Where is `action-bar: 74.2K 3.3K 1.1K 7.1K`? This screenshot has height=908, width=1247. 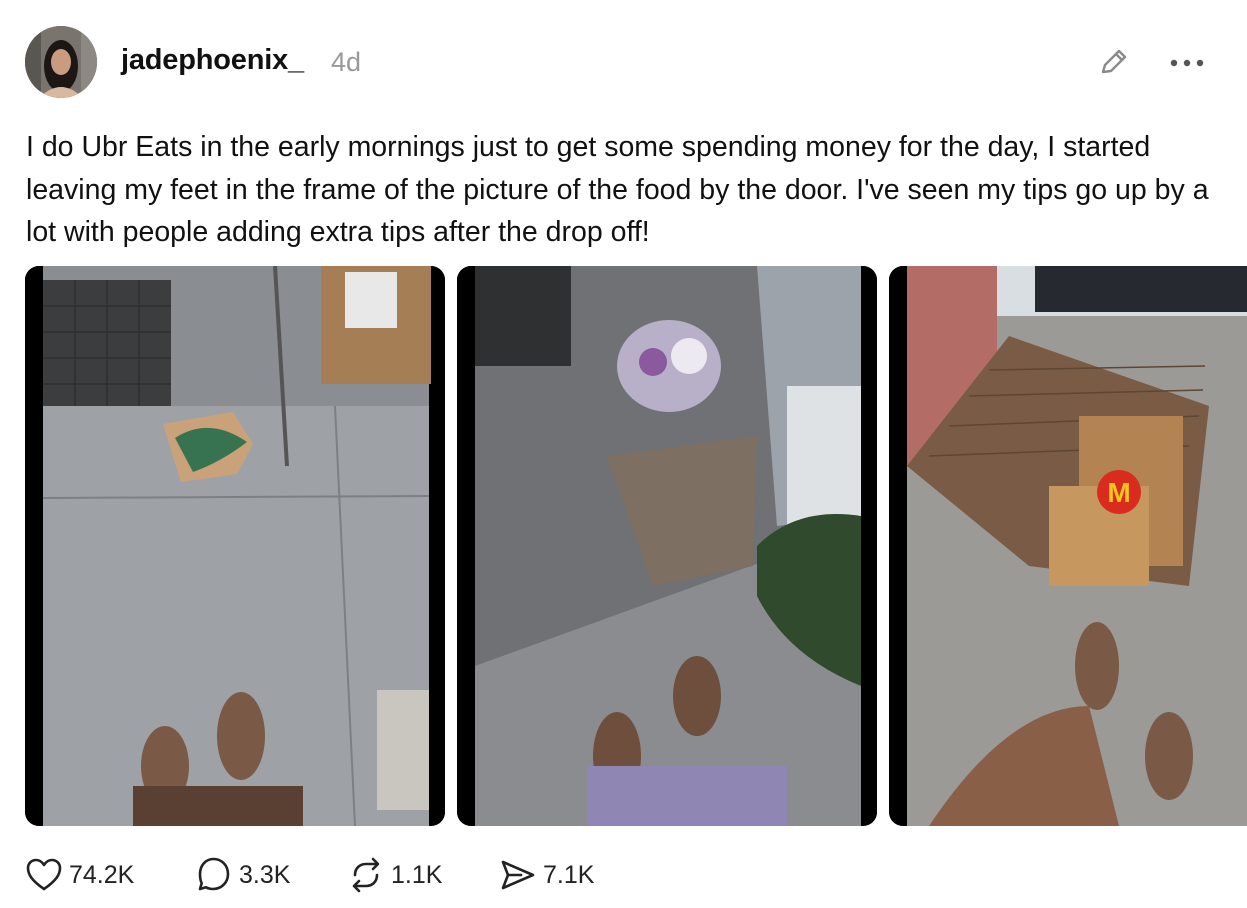 action-bar: 74.2K 3.3K 1.1K 7.1K is located at coordinates (375, 875).